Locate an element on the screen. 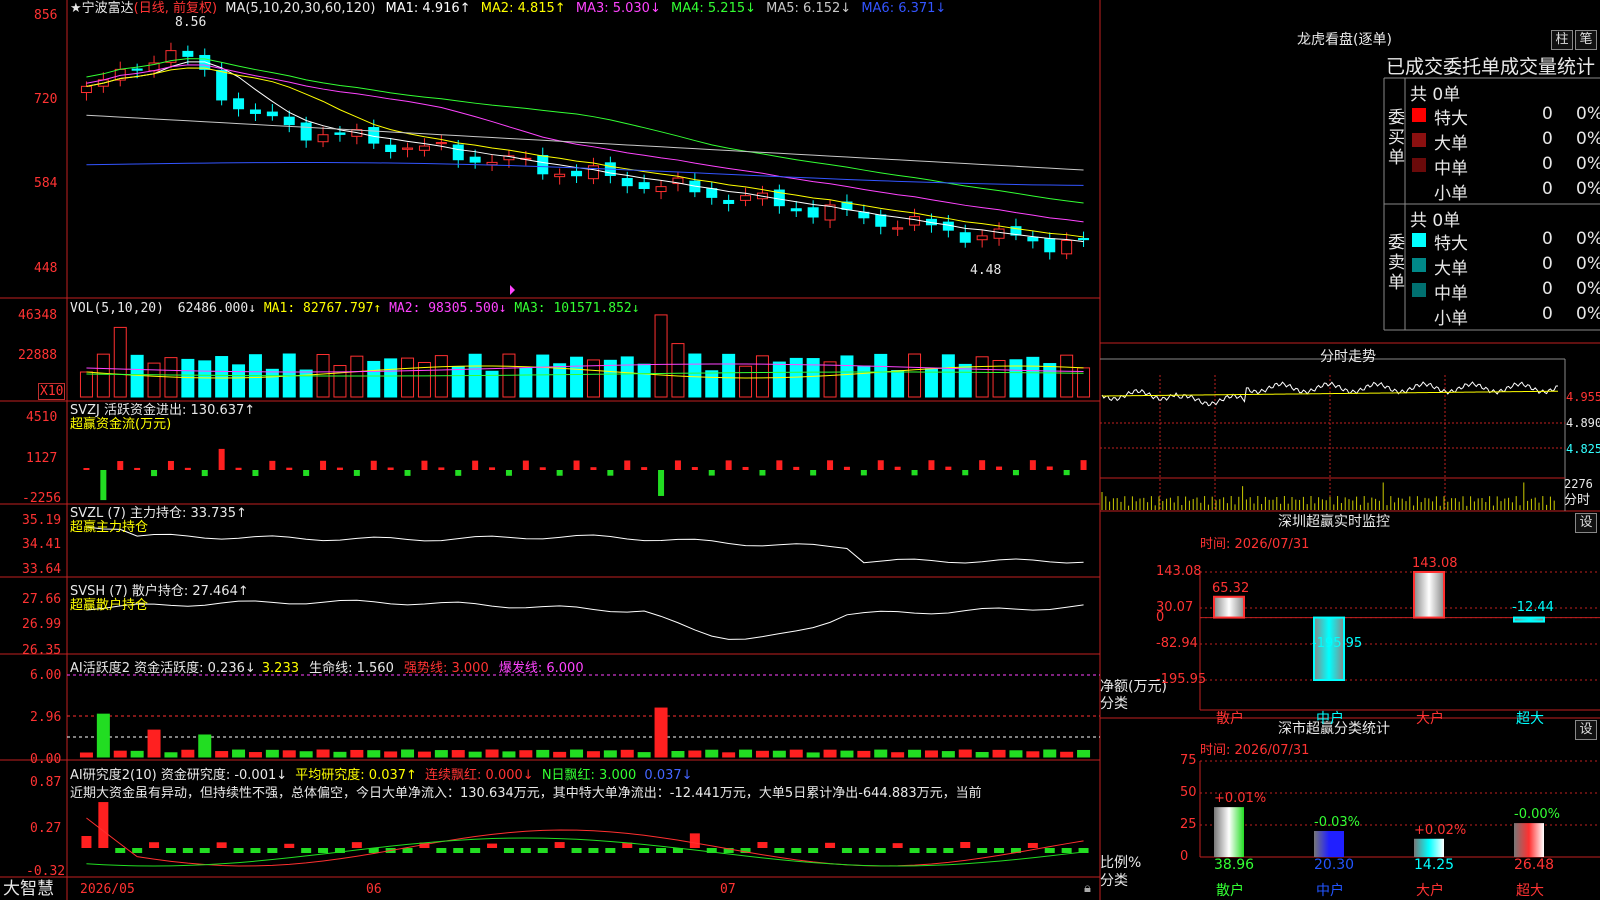  ai-research-bars is located at coordinates (585, 827).